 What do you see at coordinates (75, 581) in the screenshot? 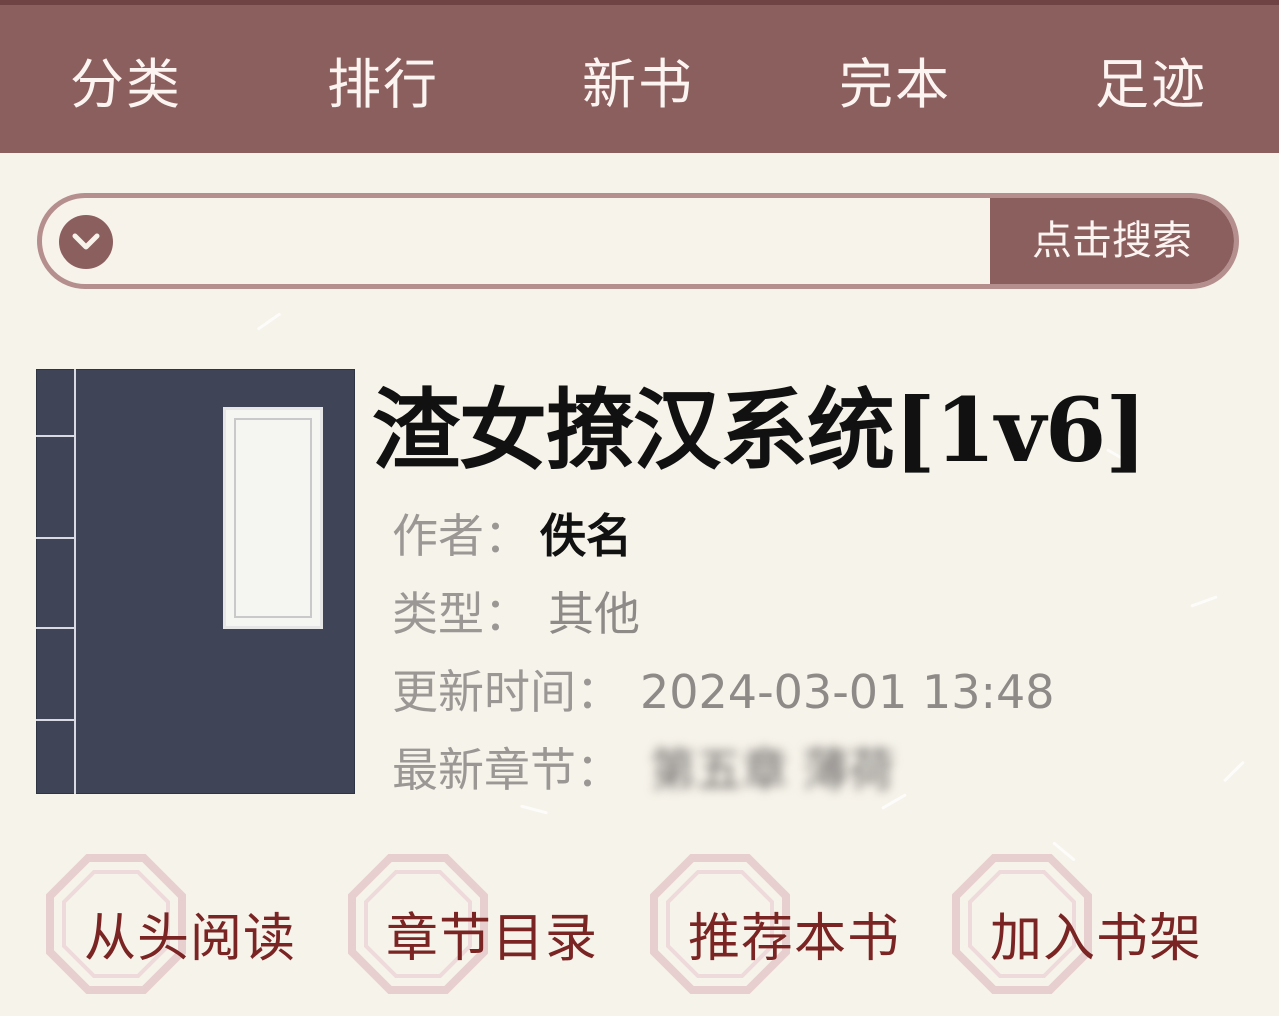
I see `cover-spine` at bounding box center [75, 581].